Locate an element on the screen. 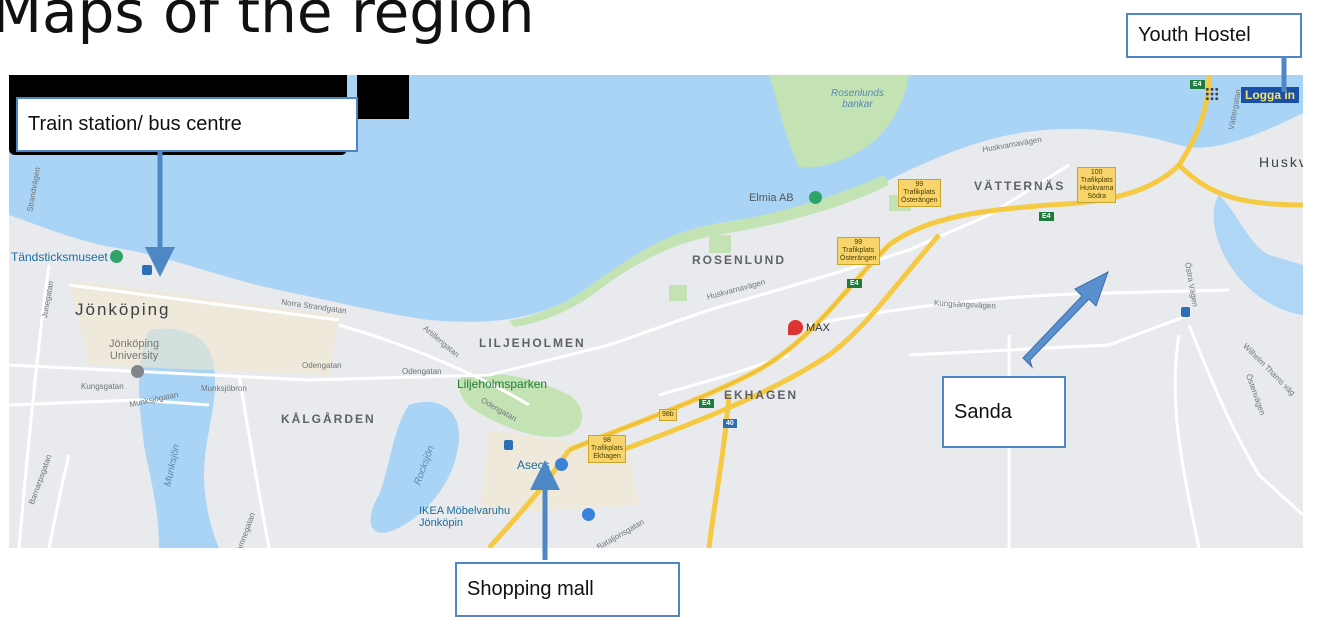  callout-shopping-mall-text: Shopping mall is located at coordinates (530, 589).